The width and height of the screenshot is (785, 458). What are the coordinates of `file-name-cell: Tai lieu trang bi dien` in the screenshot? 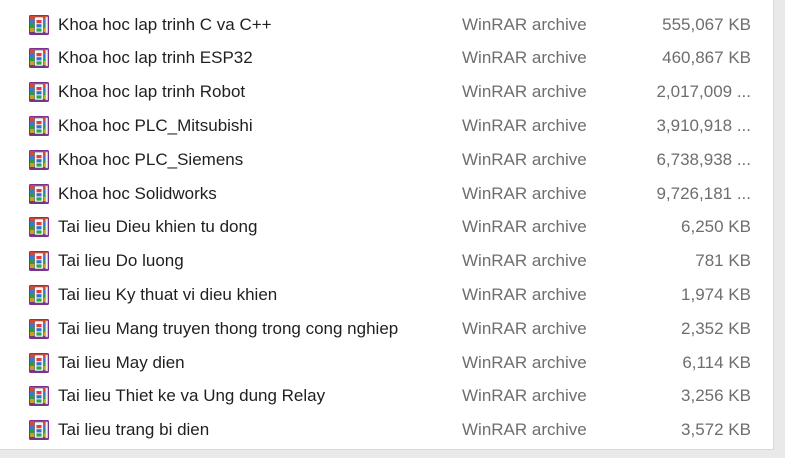 It's located at (237, 430).